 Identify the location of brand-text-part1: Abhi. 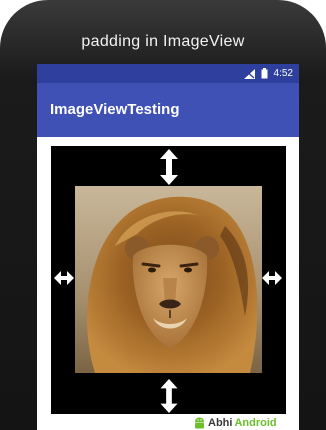
(220, 423).